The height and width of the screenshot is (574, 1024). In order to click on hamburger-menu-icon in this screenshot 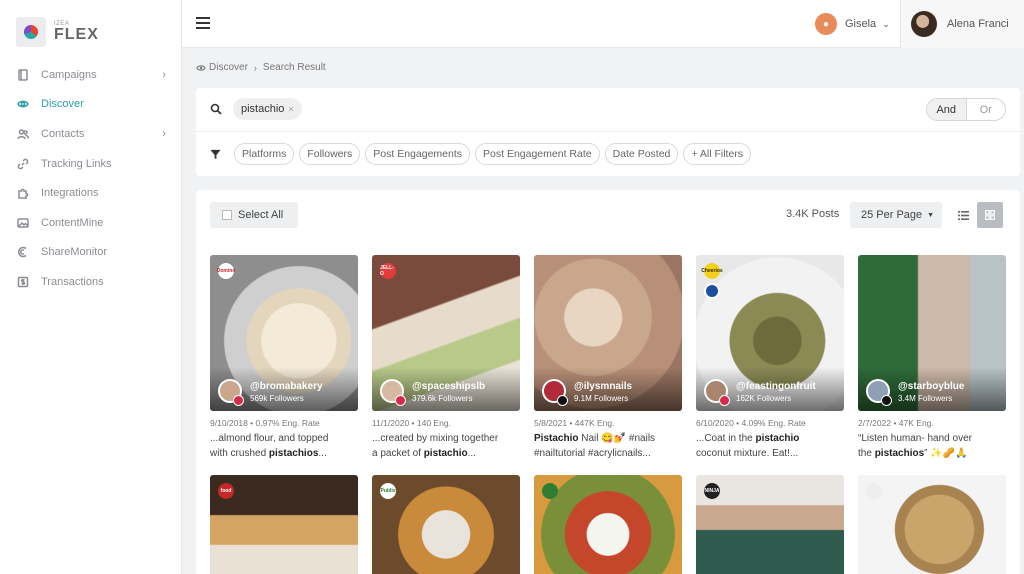, I will do `click(203, 23)`.